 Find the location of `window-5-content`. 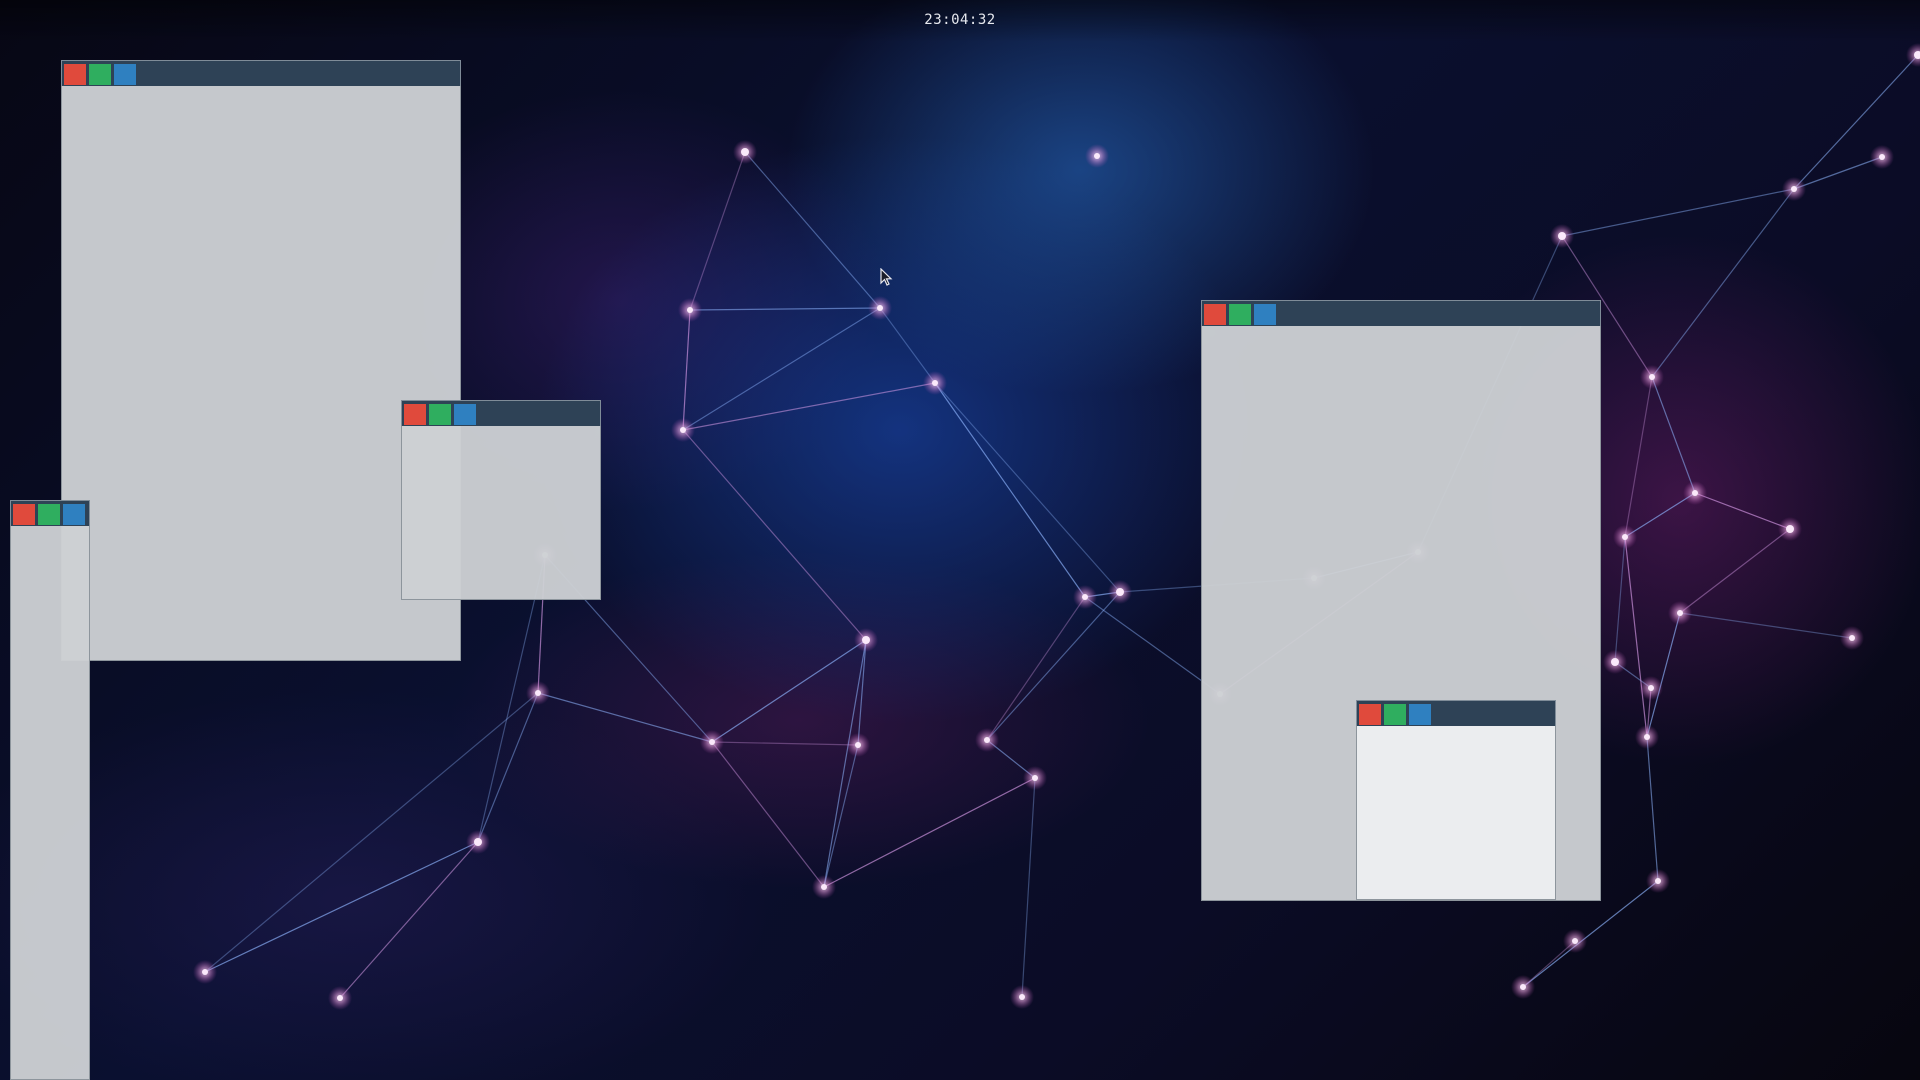

window-5-content is located at coordinates (1456, 813).